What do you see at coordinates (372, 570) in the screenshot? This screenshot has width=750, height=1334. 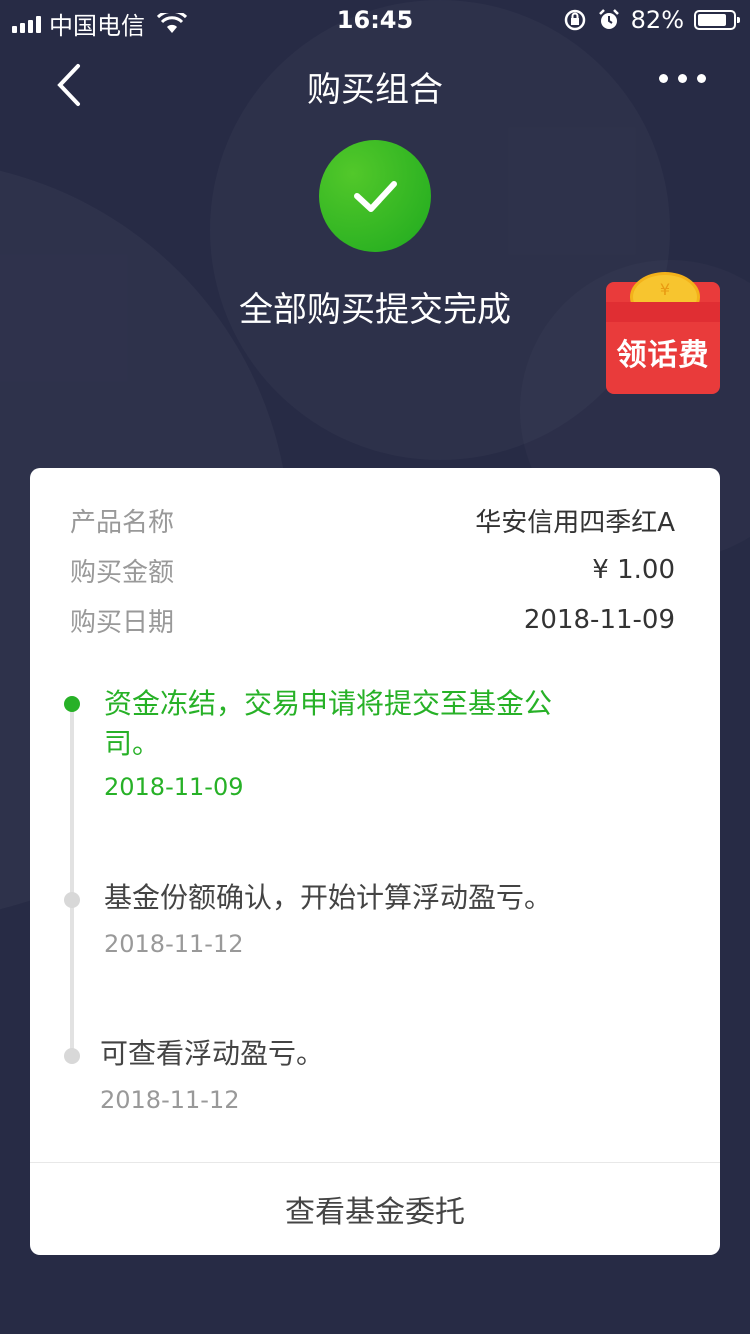 I see `info-row-amount: 购买金额 ¥ 1.00` at bounding box center [372, 570].